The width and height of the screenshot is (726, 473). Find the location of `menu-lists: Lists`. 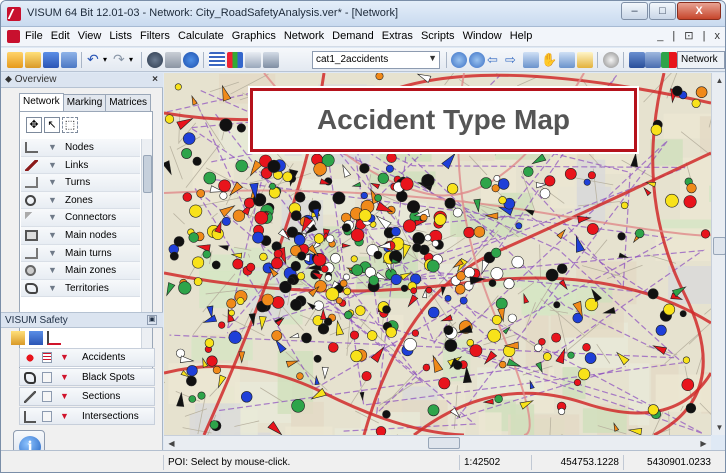

menu-lists: Lists is located at coordinates (120, 36).